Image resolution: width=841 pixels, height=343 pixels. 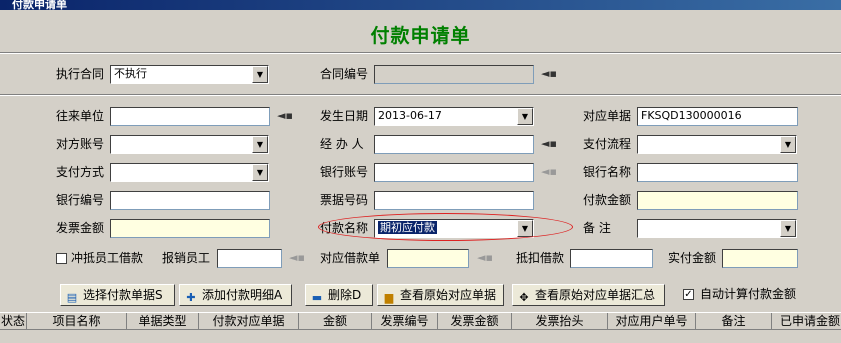 I want to click on delete-button: ▬ 删除D, so click(x=339, y=295).